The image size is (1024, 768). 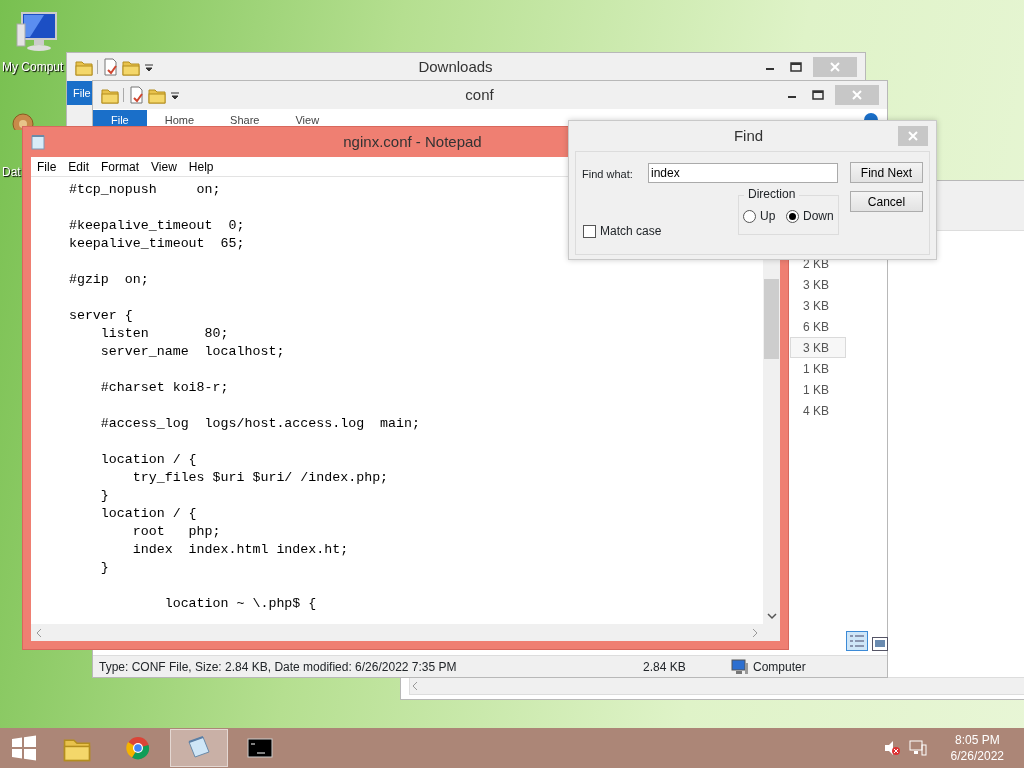 I want to click on window-title: nginx.conf - Notepad, so click(x=412, y=141).